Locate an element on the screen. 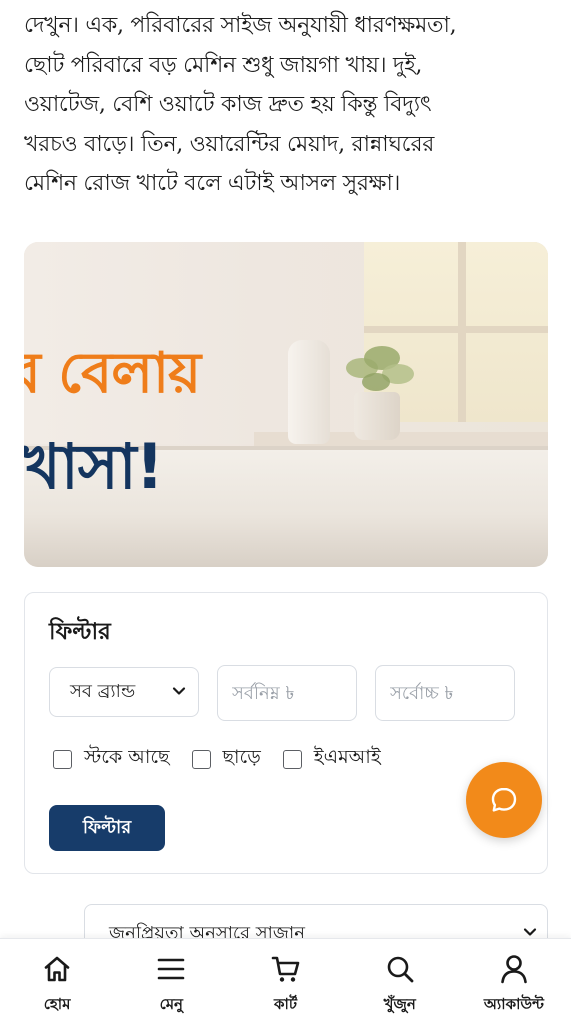 Image resolution: width=571 pixels, height=1024 pixels. filter-checkboxes: স্টকে আছে ছাড়ে ইএমআই is located at coordinates (228, 759).